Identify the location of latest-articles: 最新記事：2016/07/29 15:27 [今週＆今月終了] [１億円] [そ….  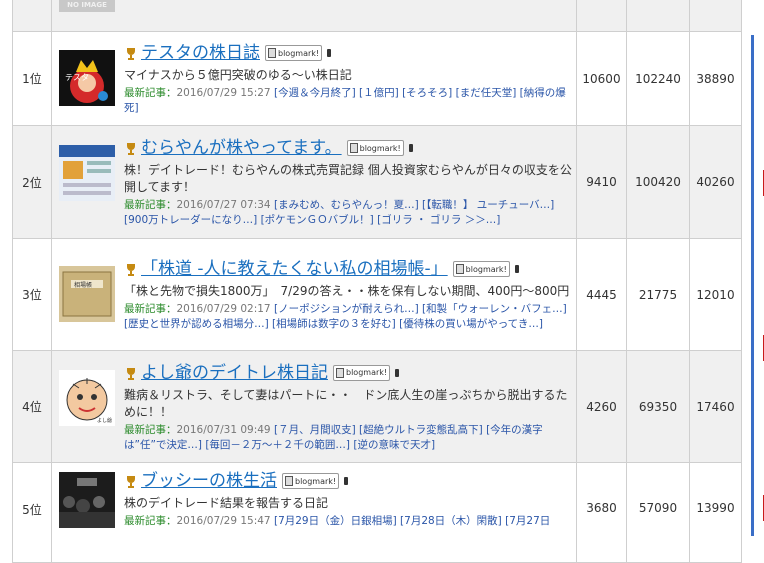
(345, 100).